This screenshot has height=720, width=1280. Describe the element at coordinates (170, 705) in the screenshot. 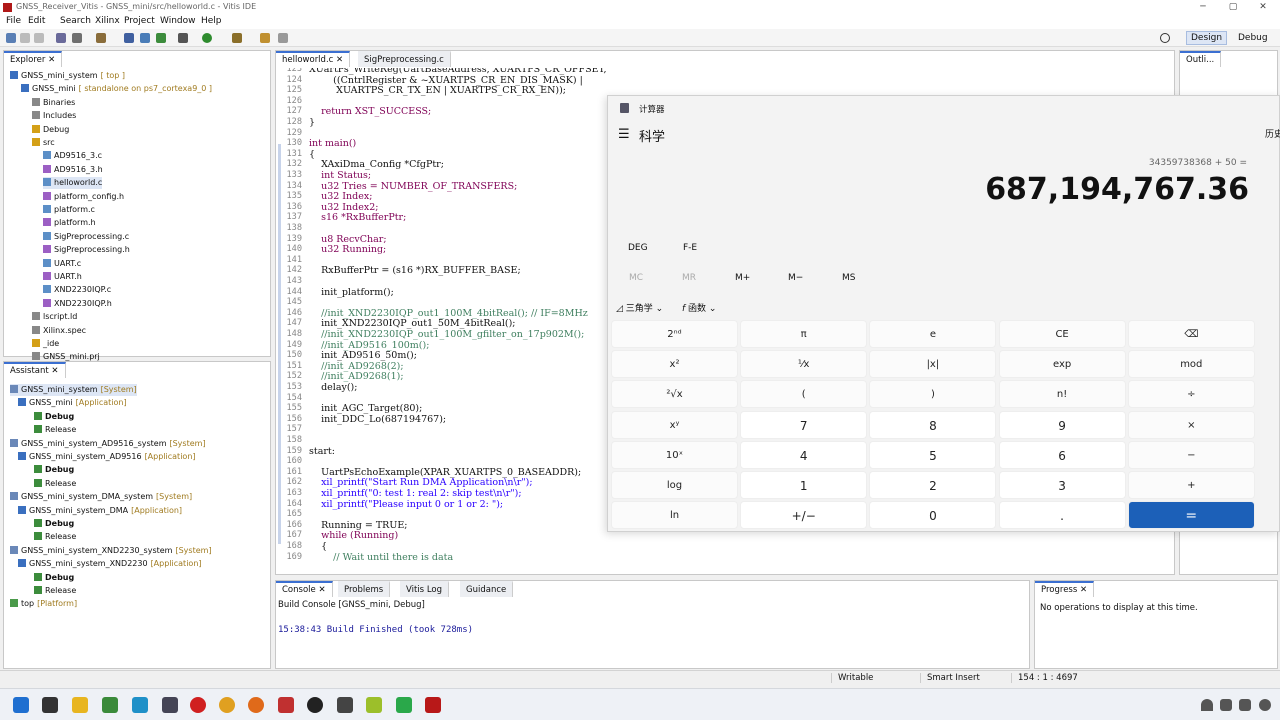

I see `calculator-taskbar-icon` at that location.